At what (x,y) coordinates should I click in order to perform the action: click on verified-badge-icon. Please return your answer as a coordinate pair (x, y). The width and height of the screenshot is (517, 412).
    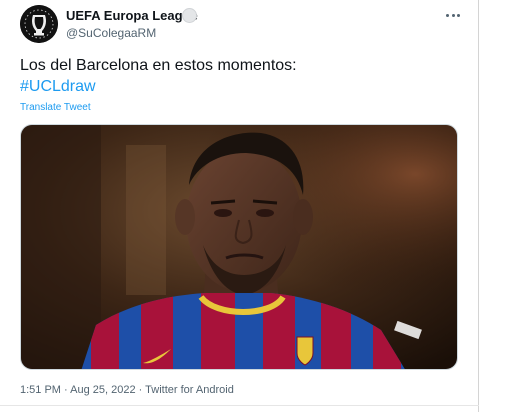
    Looking at the image, I should click on (189, 15).